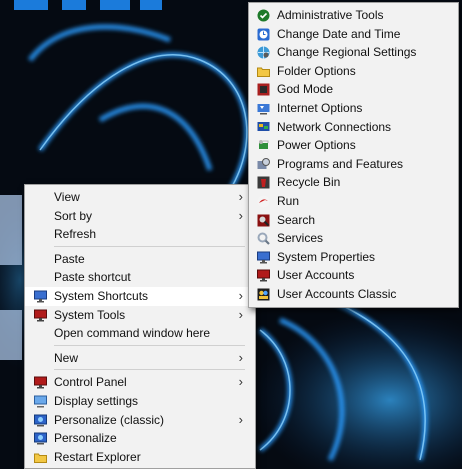 Image resolution: width=462 pixels, height=469 pixels. I want to click on users-icon, so click(263, 294).